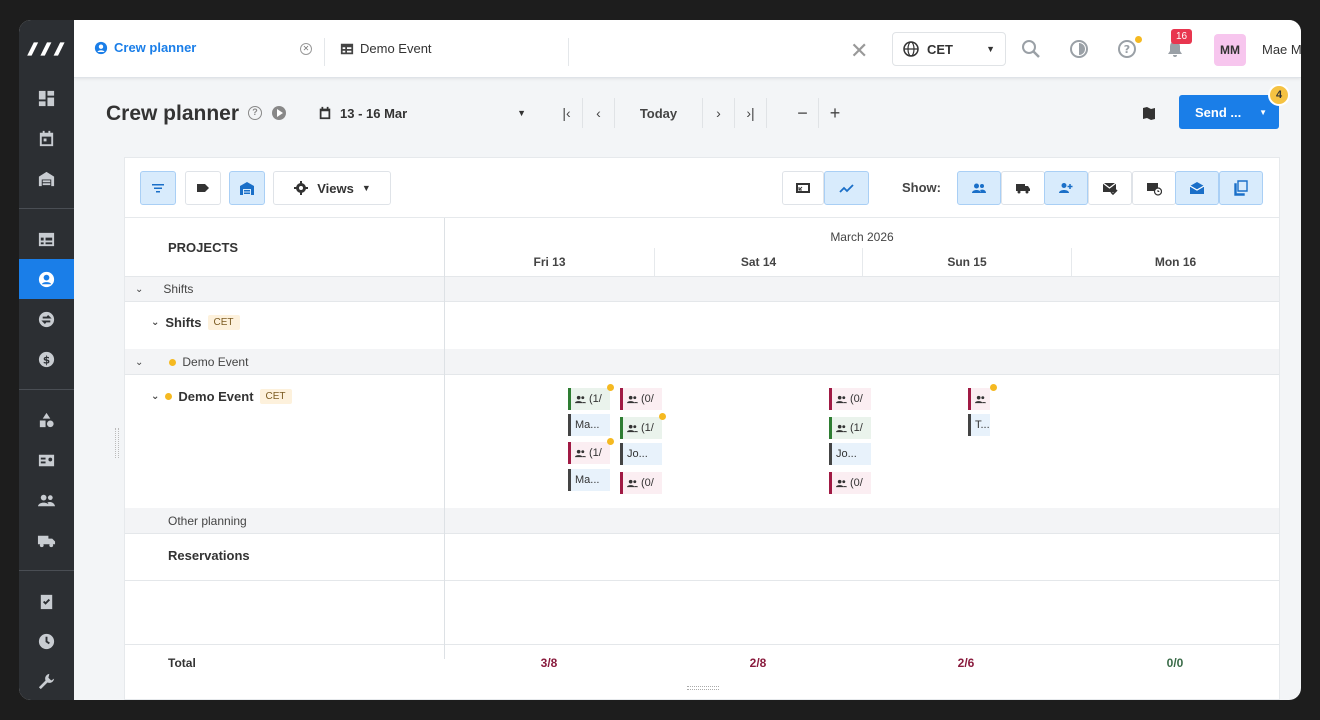 The height and width of the screenshot is (720, 1320). I want to click on day-header: Fri 13, so click(549, 262).